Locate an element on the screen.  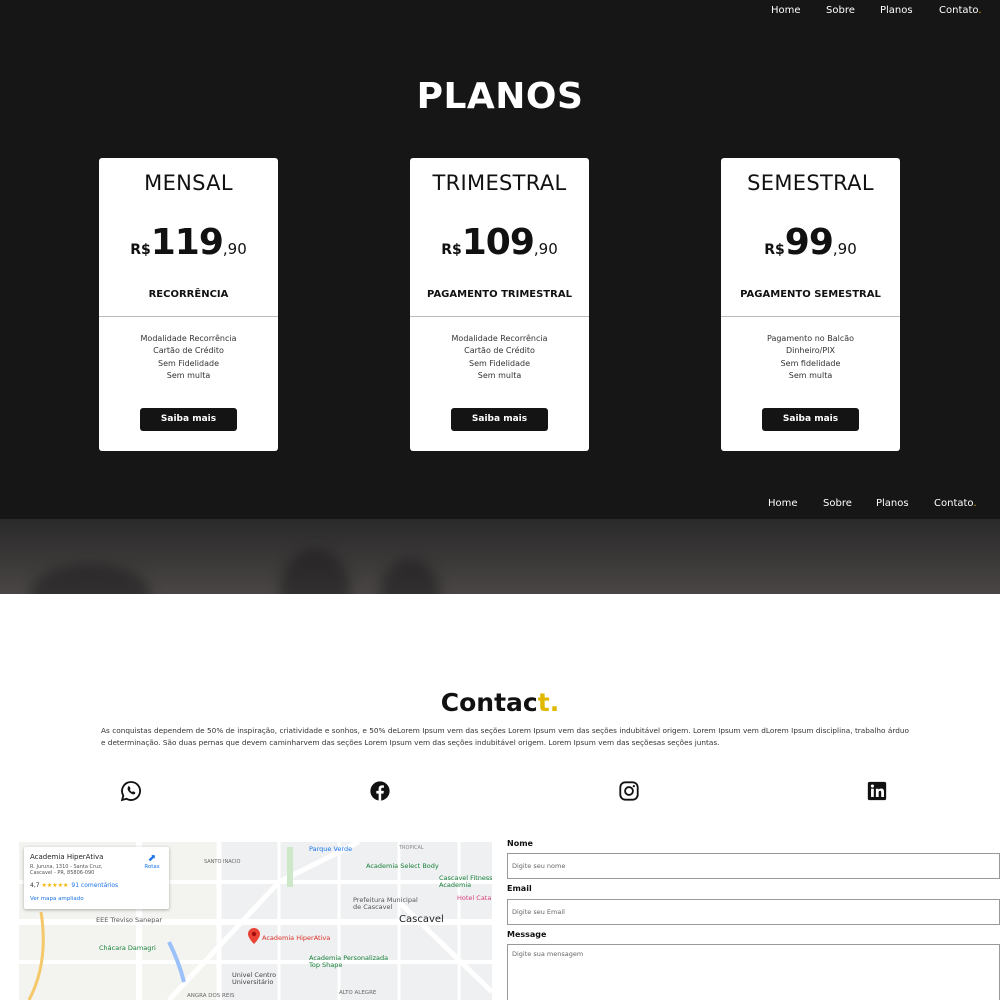
contact-title-main: Contac is located at coordinates (489, 702).